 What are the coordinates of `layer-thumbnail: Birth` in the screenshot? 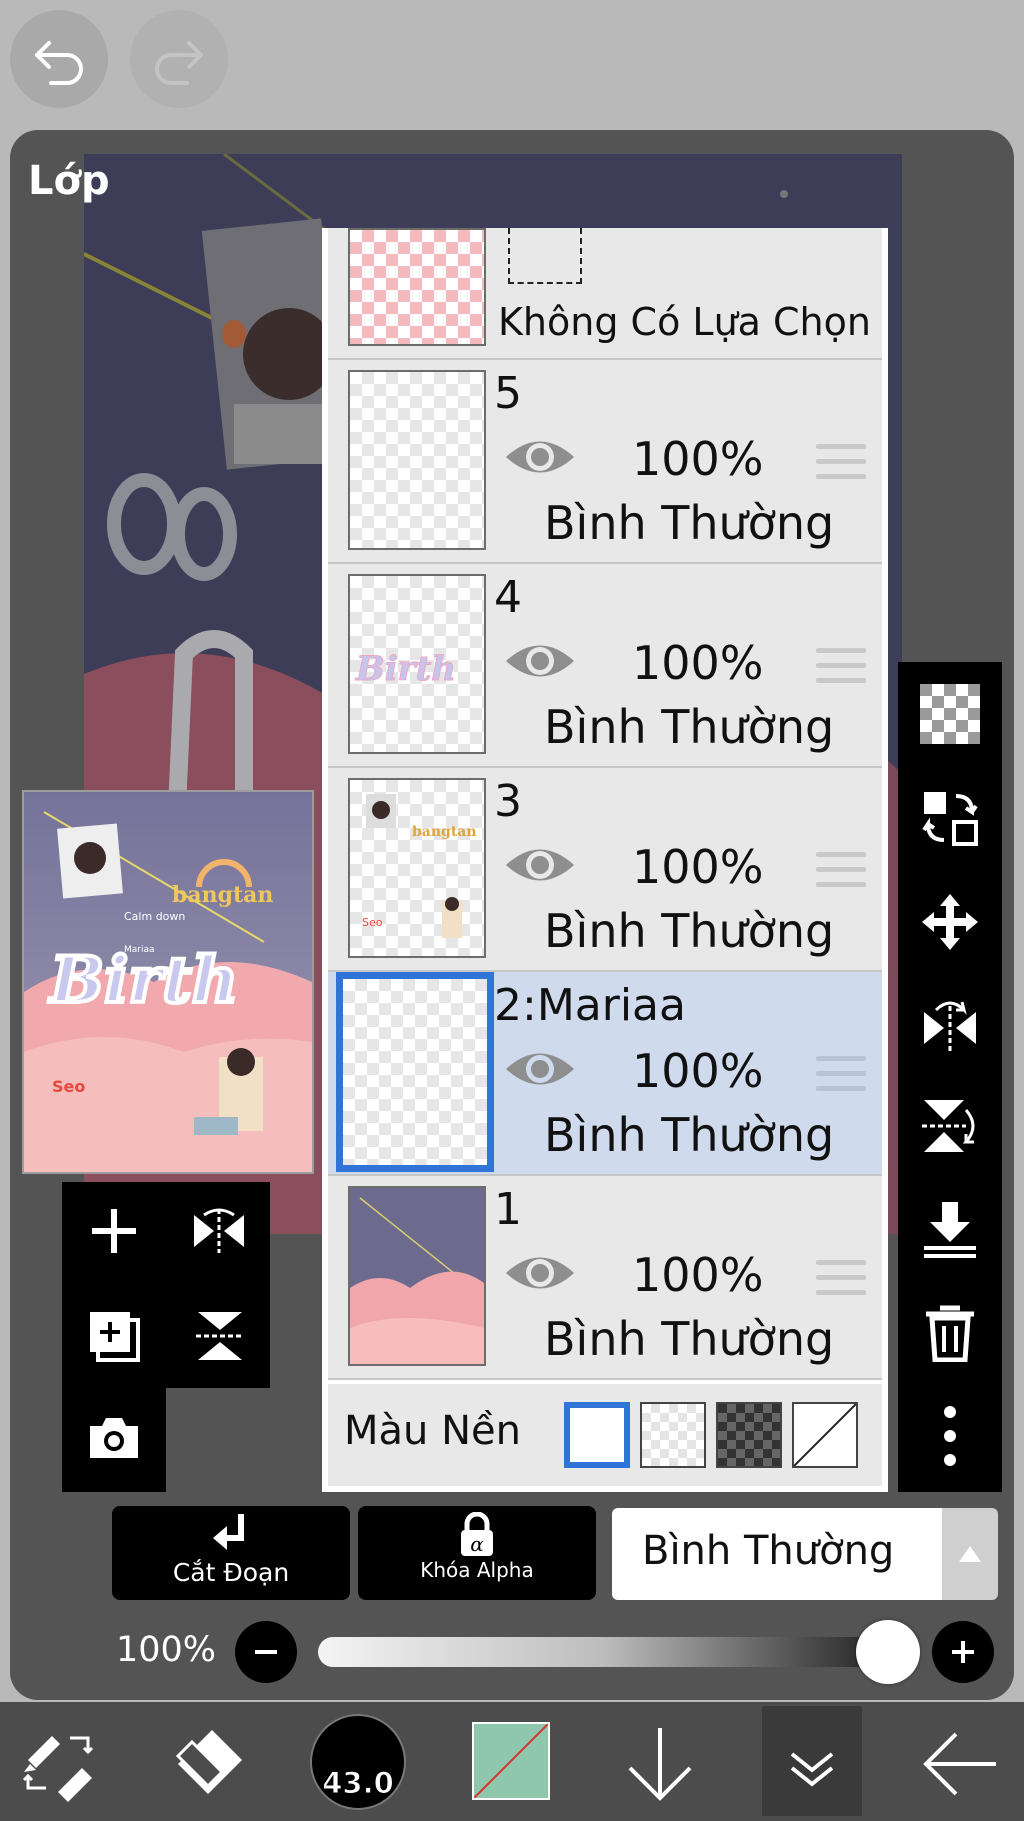 It's located at (417, 664).